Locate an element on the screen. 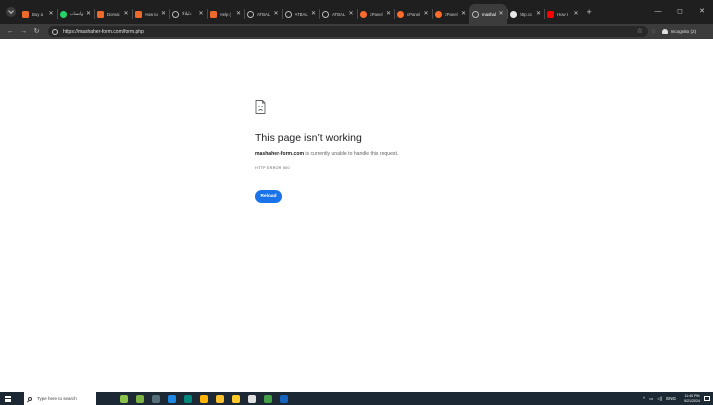 The height and width of the screenshot is (405, 713). taskbar-search: Type here to search is located at coordinates (60, 398).